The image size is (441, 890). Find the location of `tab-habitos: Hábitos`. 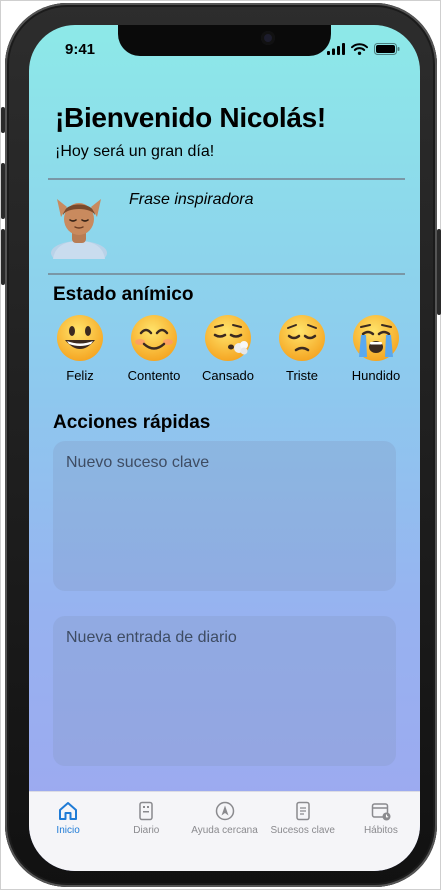

tab-habitos: Hábitos is located at coordinates (381, 831).